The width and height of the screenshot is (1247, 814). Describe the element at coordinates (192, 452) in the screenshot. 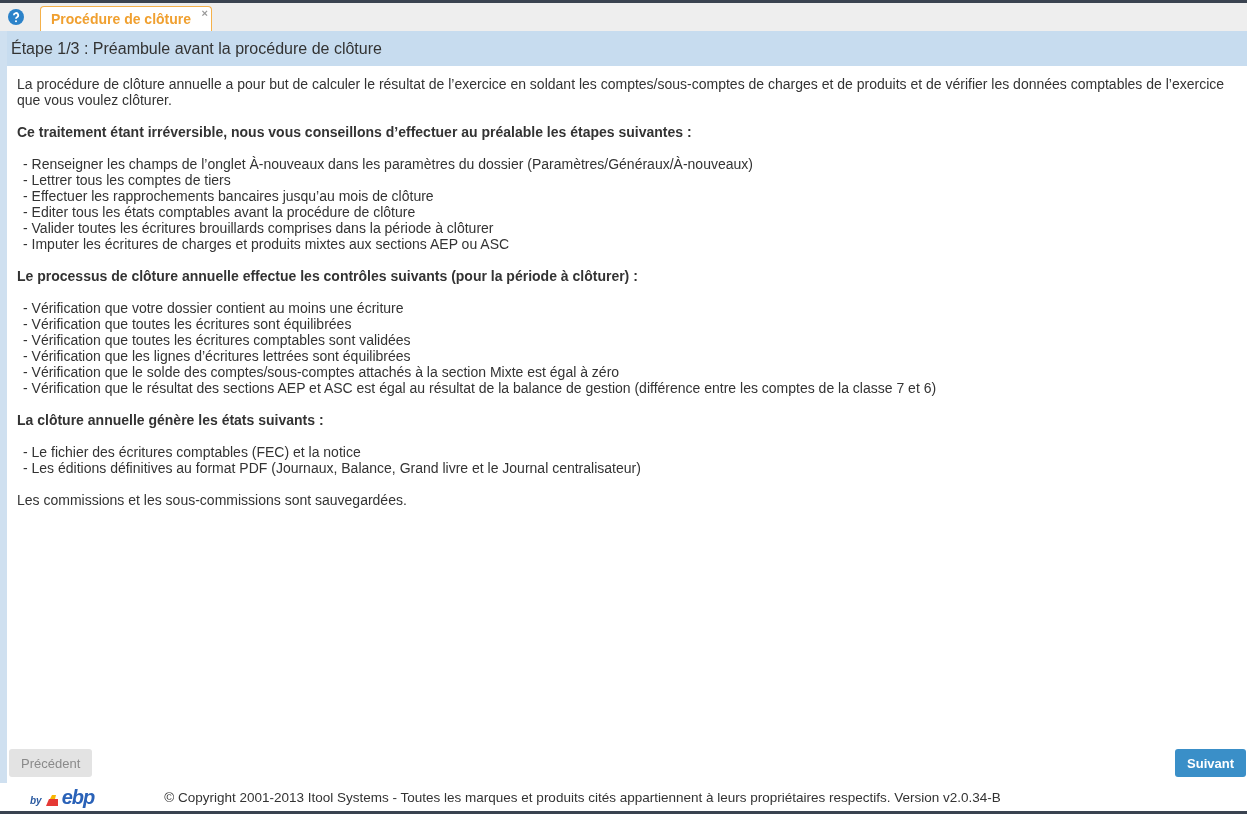

I see `list-item: - Le fichier des écritures comptables (FEC) et la notice` at that location.